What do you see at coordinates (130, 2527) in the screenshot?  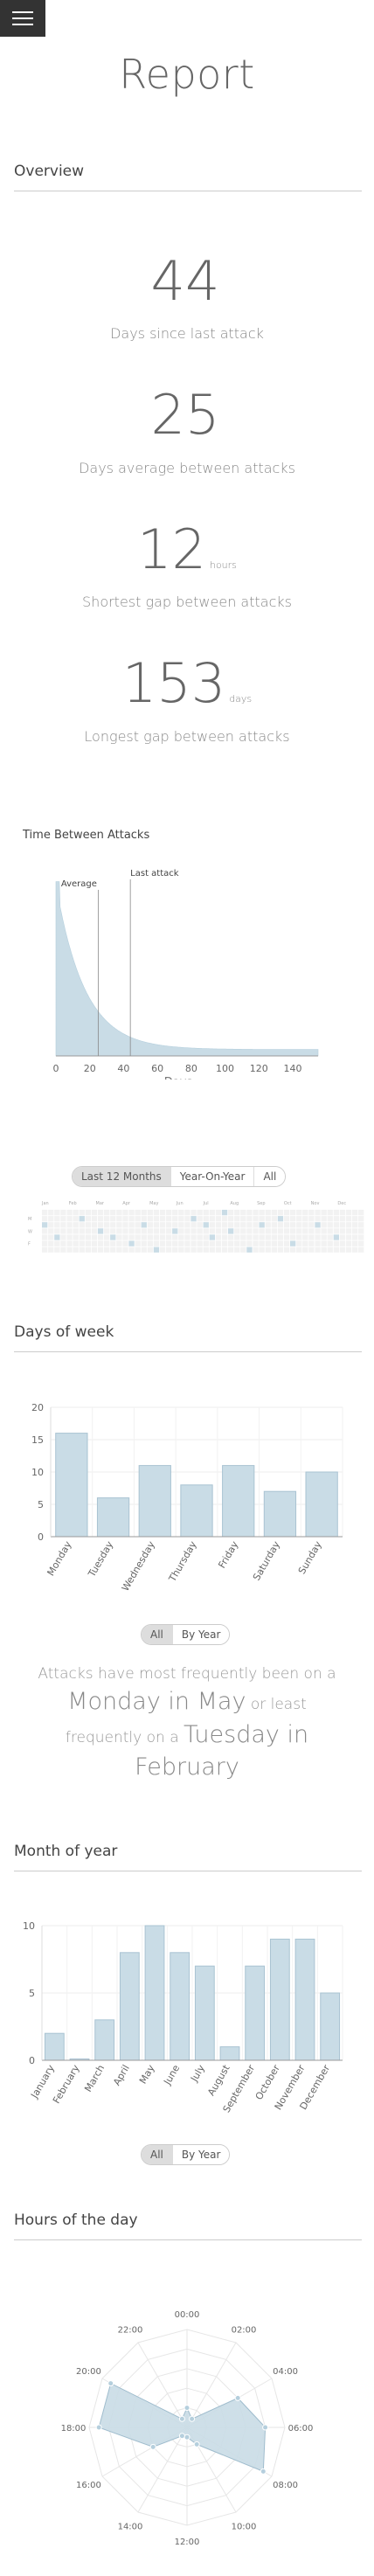 I see `radar-axis-label: 14:00` at bounding box center [130, 2527].